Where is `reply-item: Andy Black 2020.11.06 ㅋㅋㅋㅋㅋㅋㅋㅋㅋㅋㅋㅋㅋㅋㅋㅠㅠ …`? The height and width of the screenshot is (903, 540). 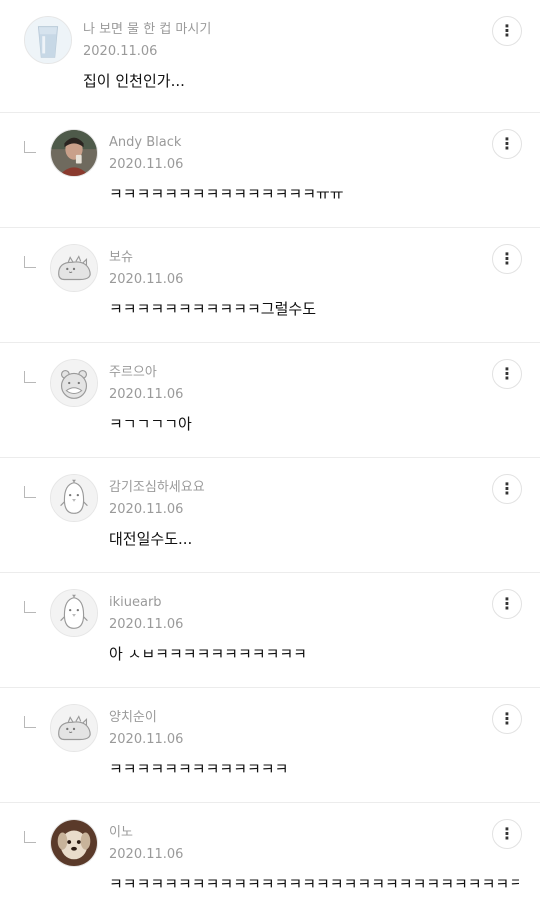
reply-item: Andy Black 2020.11.06 ㅋㅋㅋㅋㅋㅋㅋㅋㅋㅋㅋㅋㅋㅋㅋㅠㅠ … is located at coordinates (270, 170).